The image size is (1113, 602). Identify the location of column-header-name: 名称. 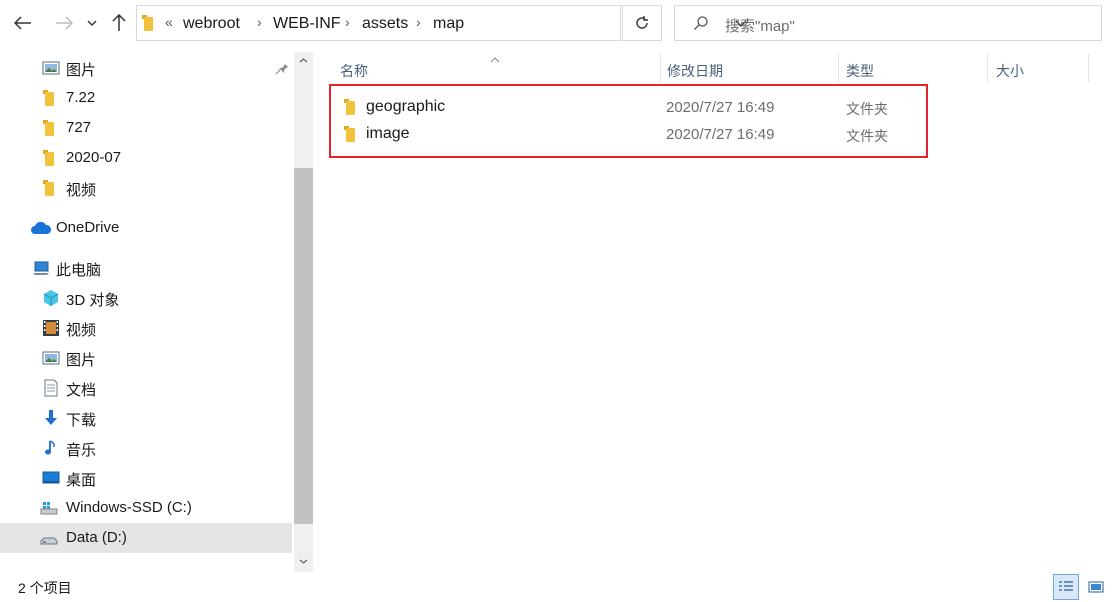
(495, 68).